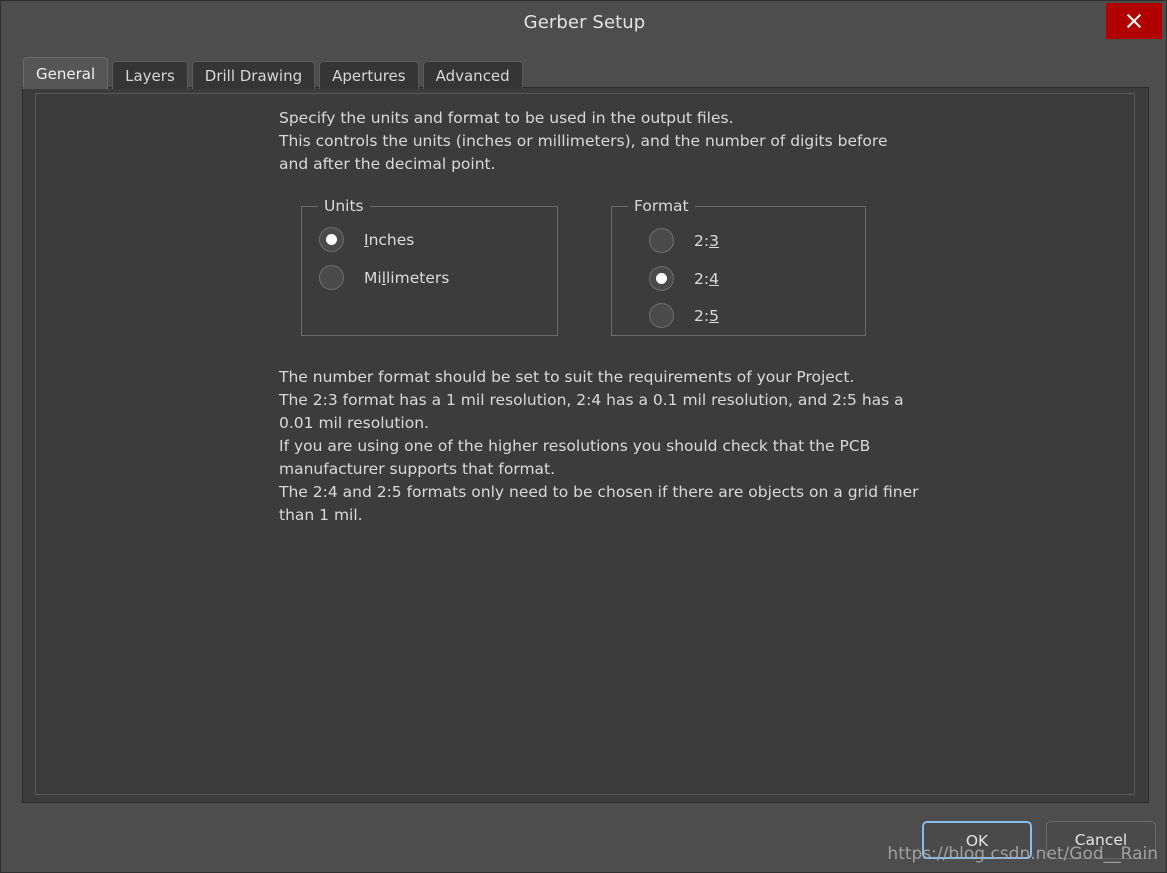  What do you see at coordinates (706, 240) in the screenshot?
I see `radio-format-2-3-label: 2:3` at bounding box center [706, 240].